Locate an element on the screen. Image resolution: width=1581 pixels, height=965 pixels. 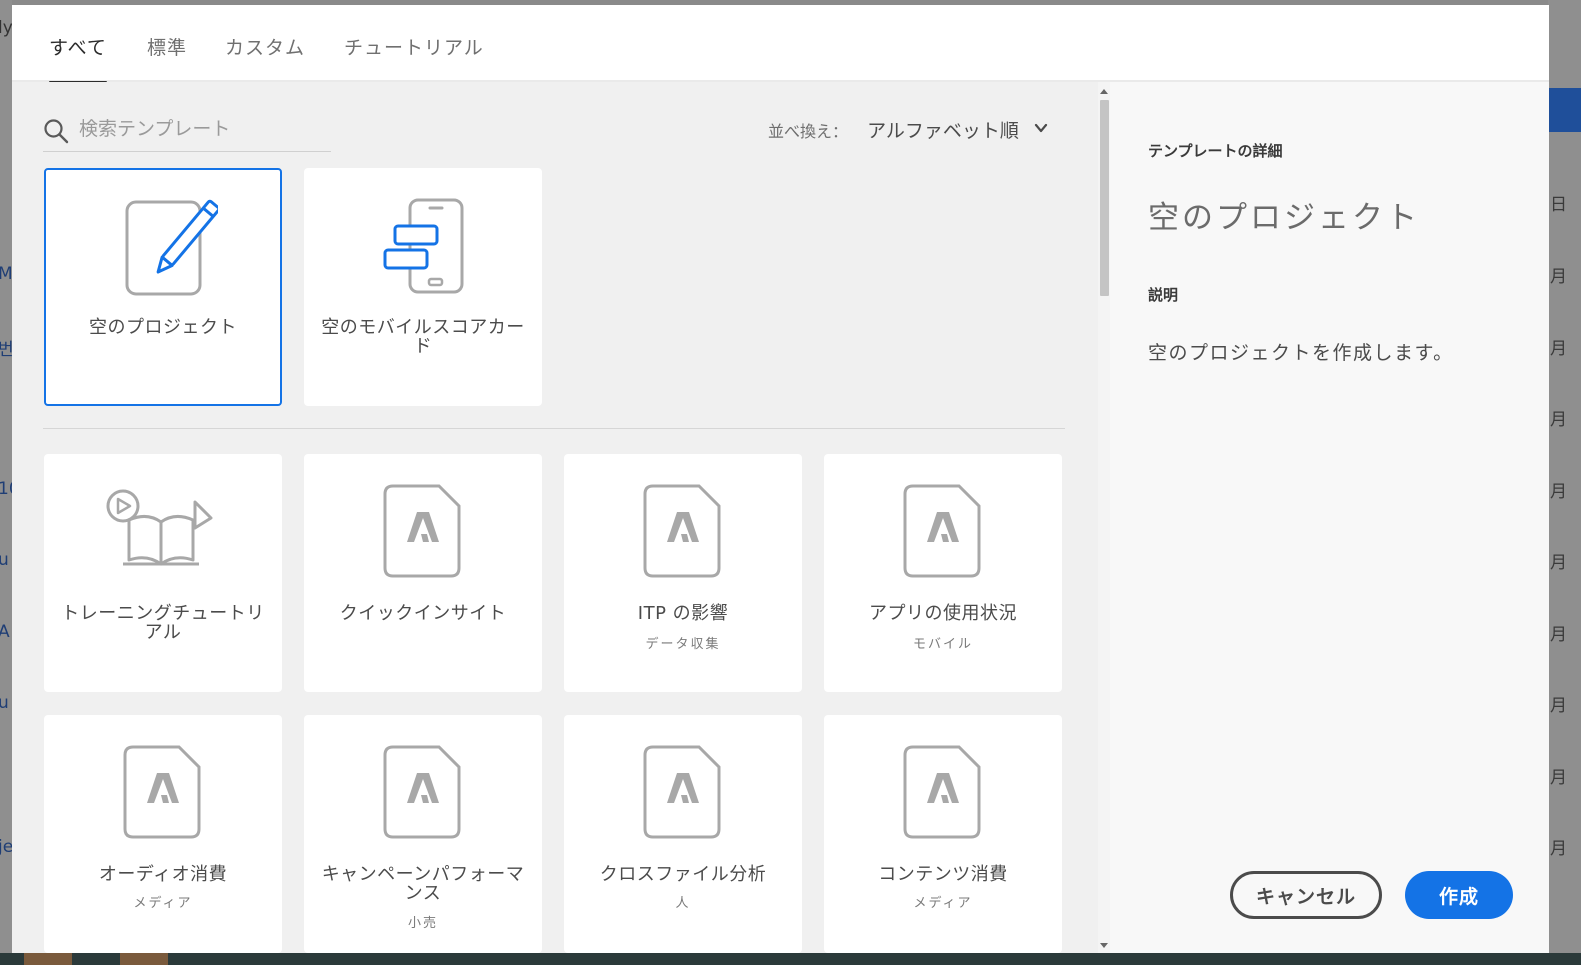
template-card-itp-impact: ITP の影響 データ収集 is located at coordinates (683, 573).